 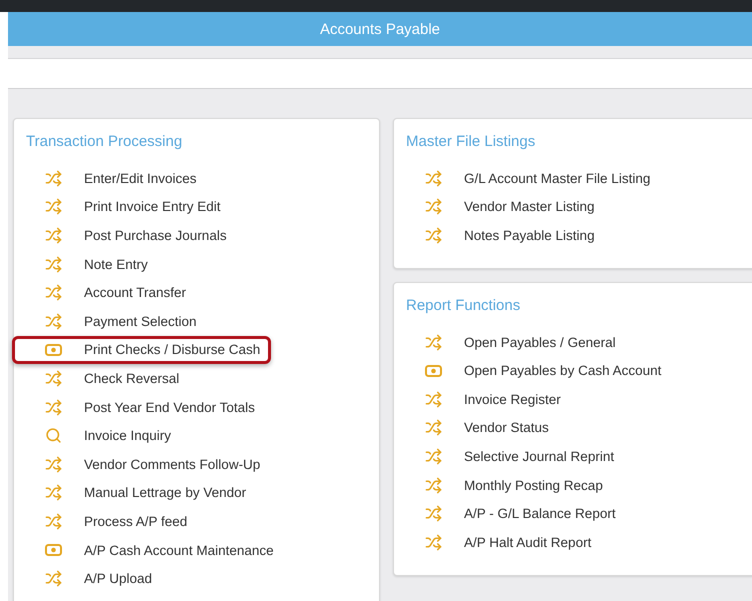 I want to click on menu-item: Selective Journal Reprint, so click(x=516, y=456).